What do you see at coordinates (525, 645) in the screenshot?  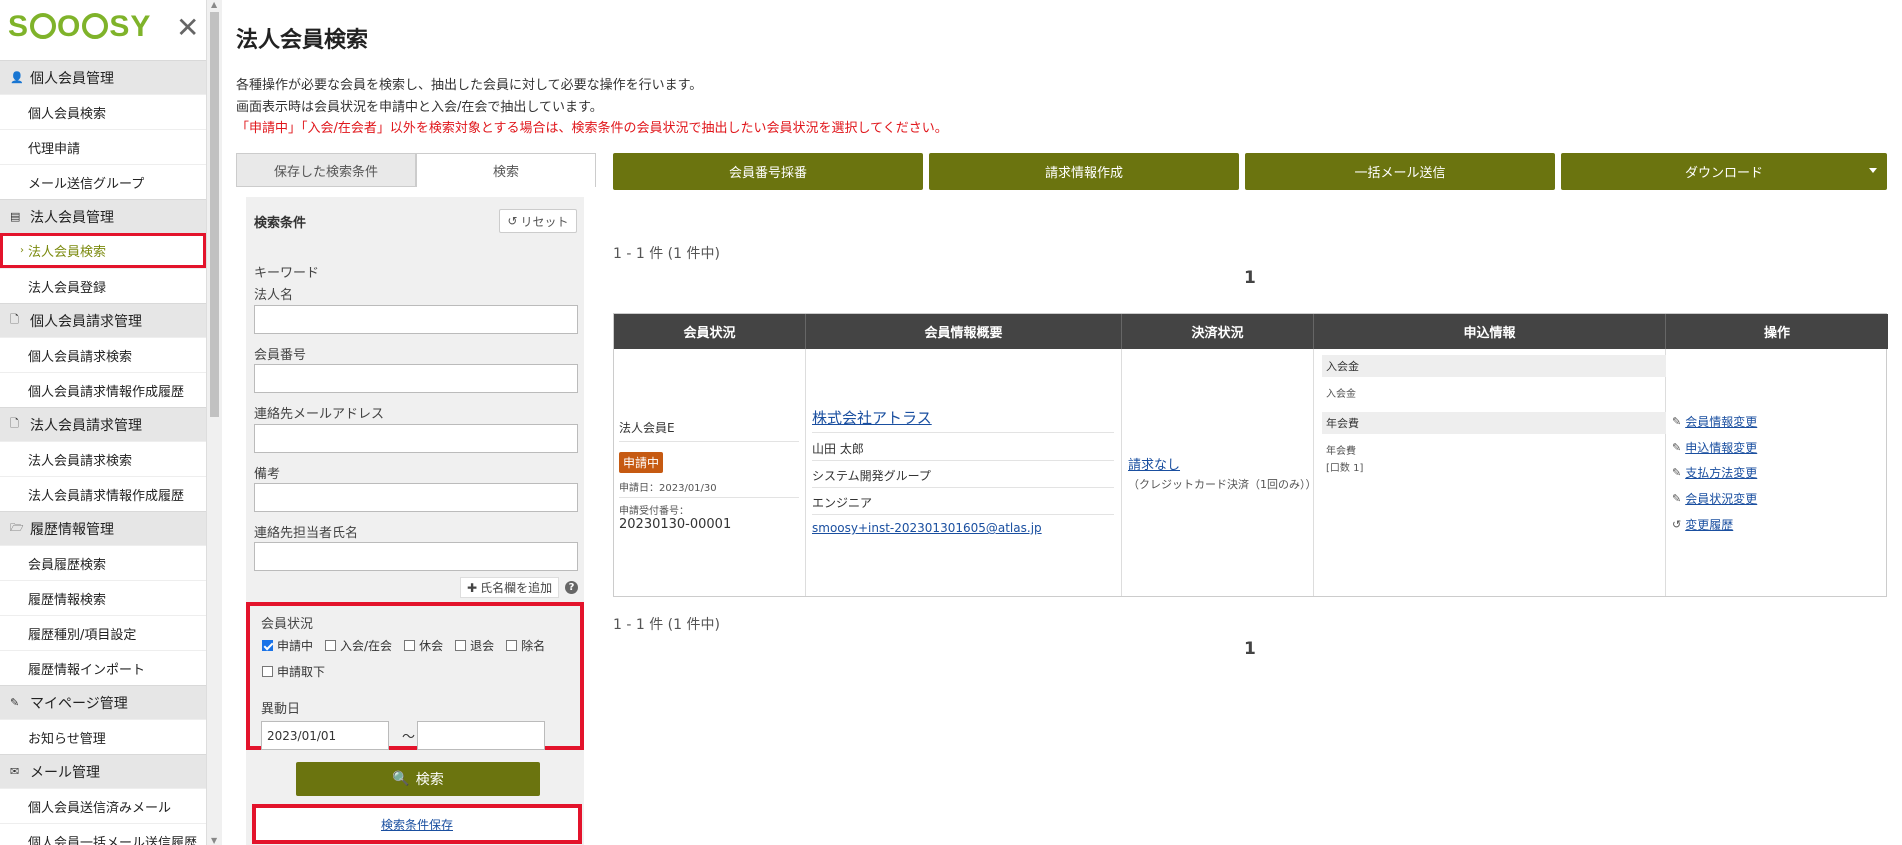 I see `status-checkbox: 除名` at bounding box center [525, 645].